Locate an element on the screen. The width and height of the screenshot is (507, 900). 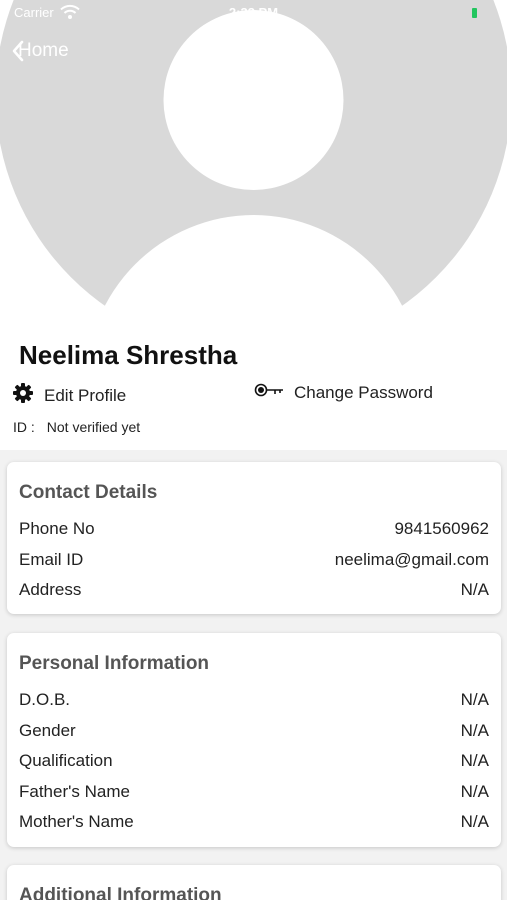
dob-value: N/A is located at coordinates (474, 700).